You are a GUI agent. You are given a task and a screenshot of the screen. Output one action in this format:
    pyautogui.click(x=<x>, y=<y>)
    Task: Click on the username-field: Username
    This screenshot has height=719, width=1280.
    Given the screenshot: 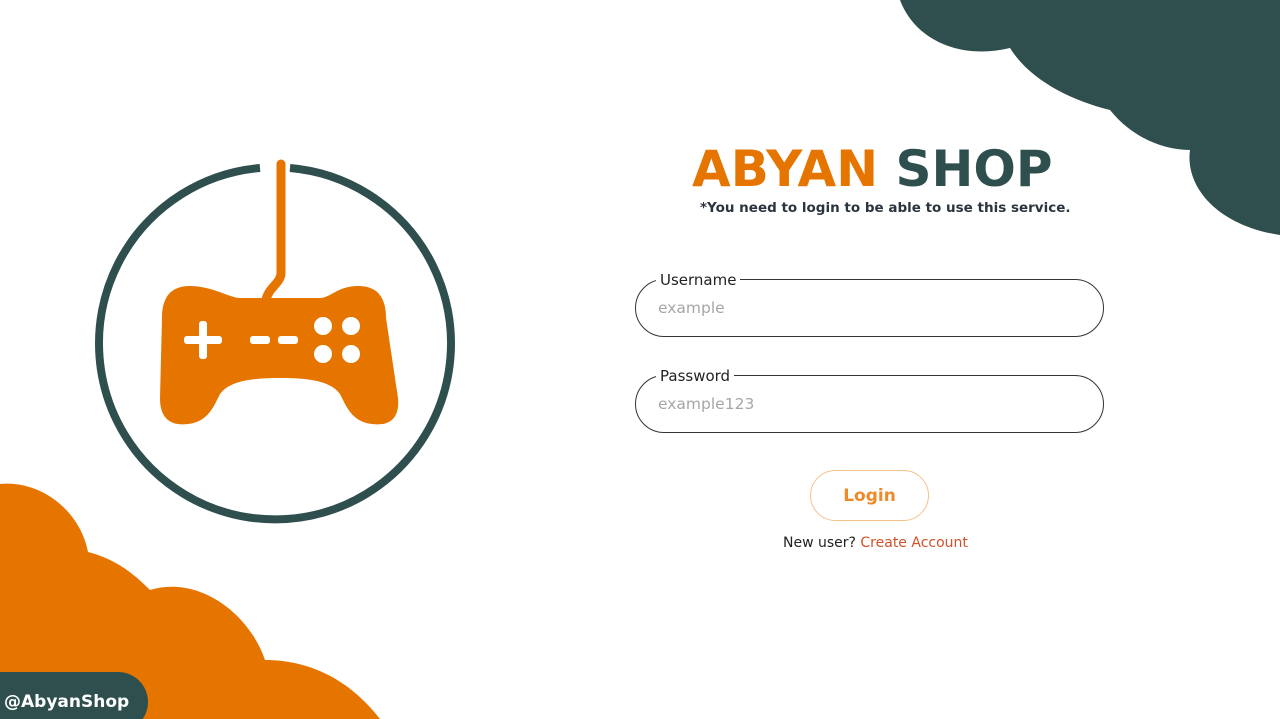 What is the action you would take?
    pyautogui.click(x=869, y=304)
    